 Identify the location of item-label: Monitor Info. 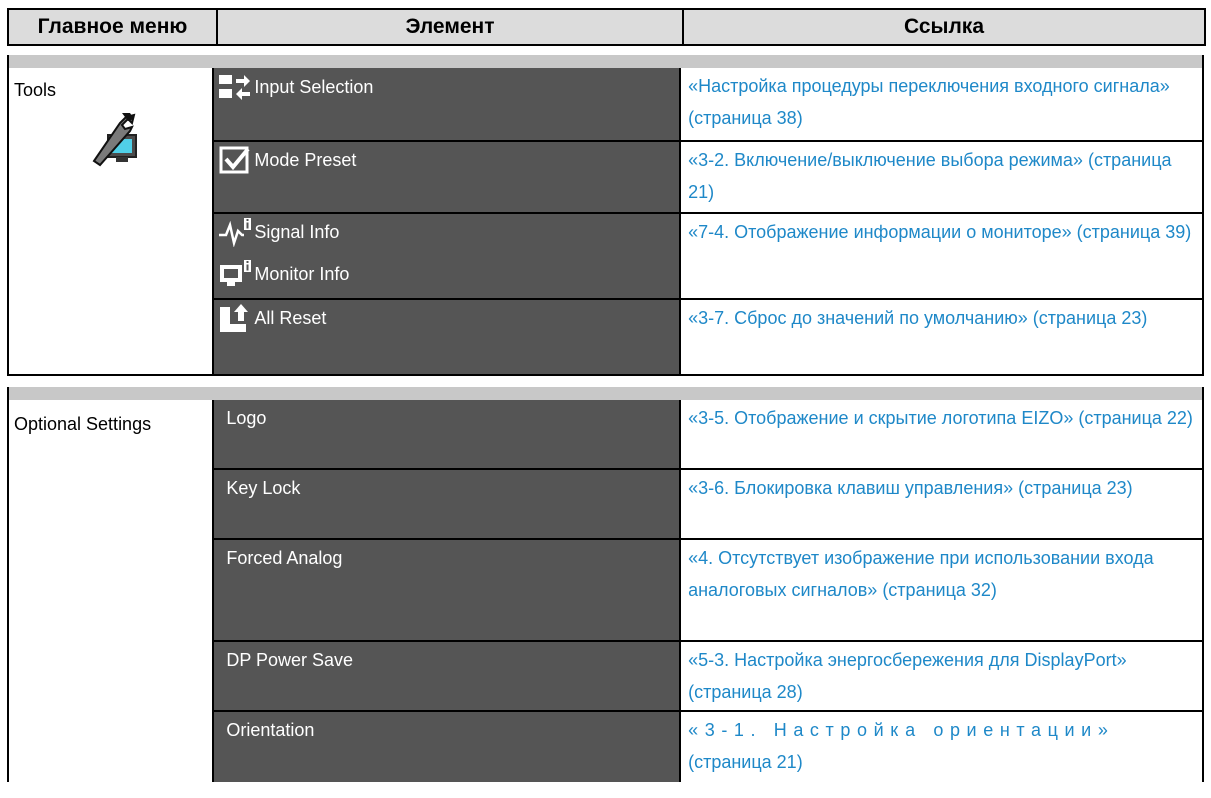
(302, 273).